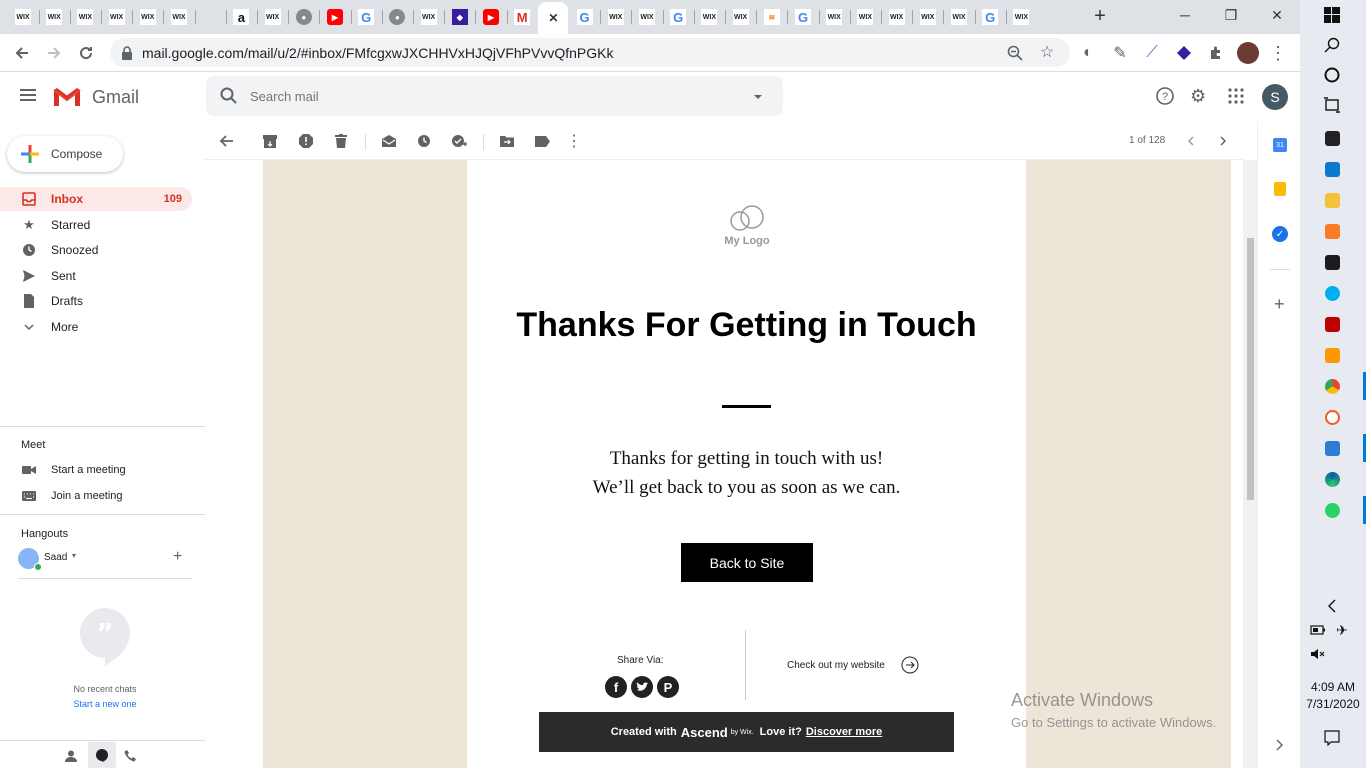 The width and height of the screenshot is (1366, 768). I want to click on terminal-app-icon, so click(1332, 262).